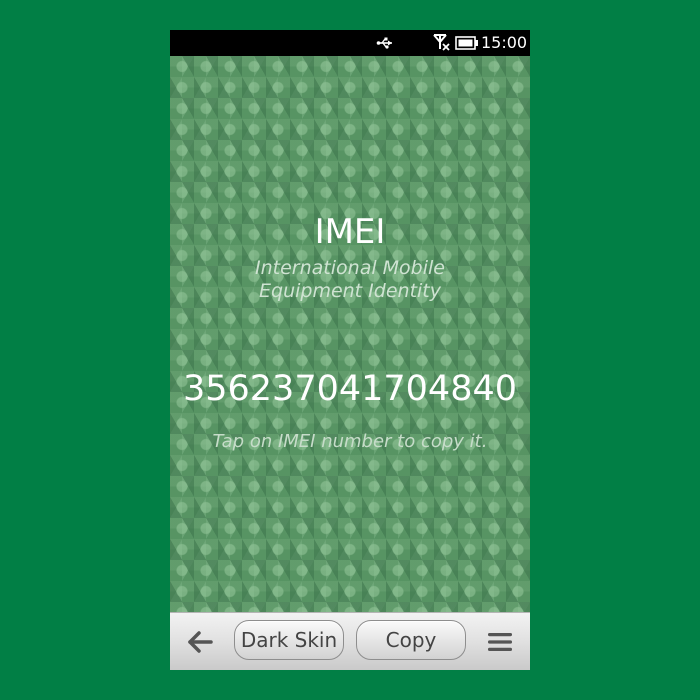 The height and width of the screenshot is (700, 700). Describe the element at coordinates (289, 640) in the screenshot. I see `dark-skin-button: Dark Skin` at that location.